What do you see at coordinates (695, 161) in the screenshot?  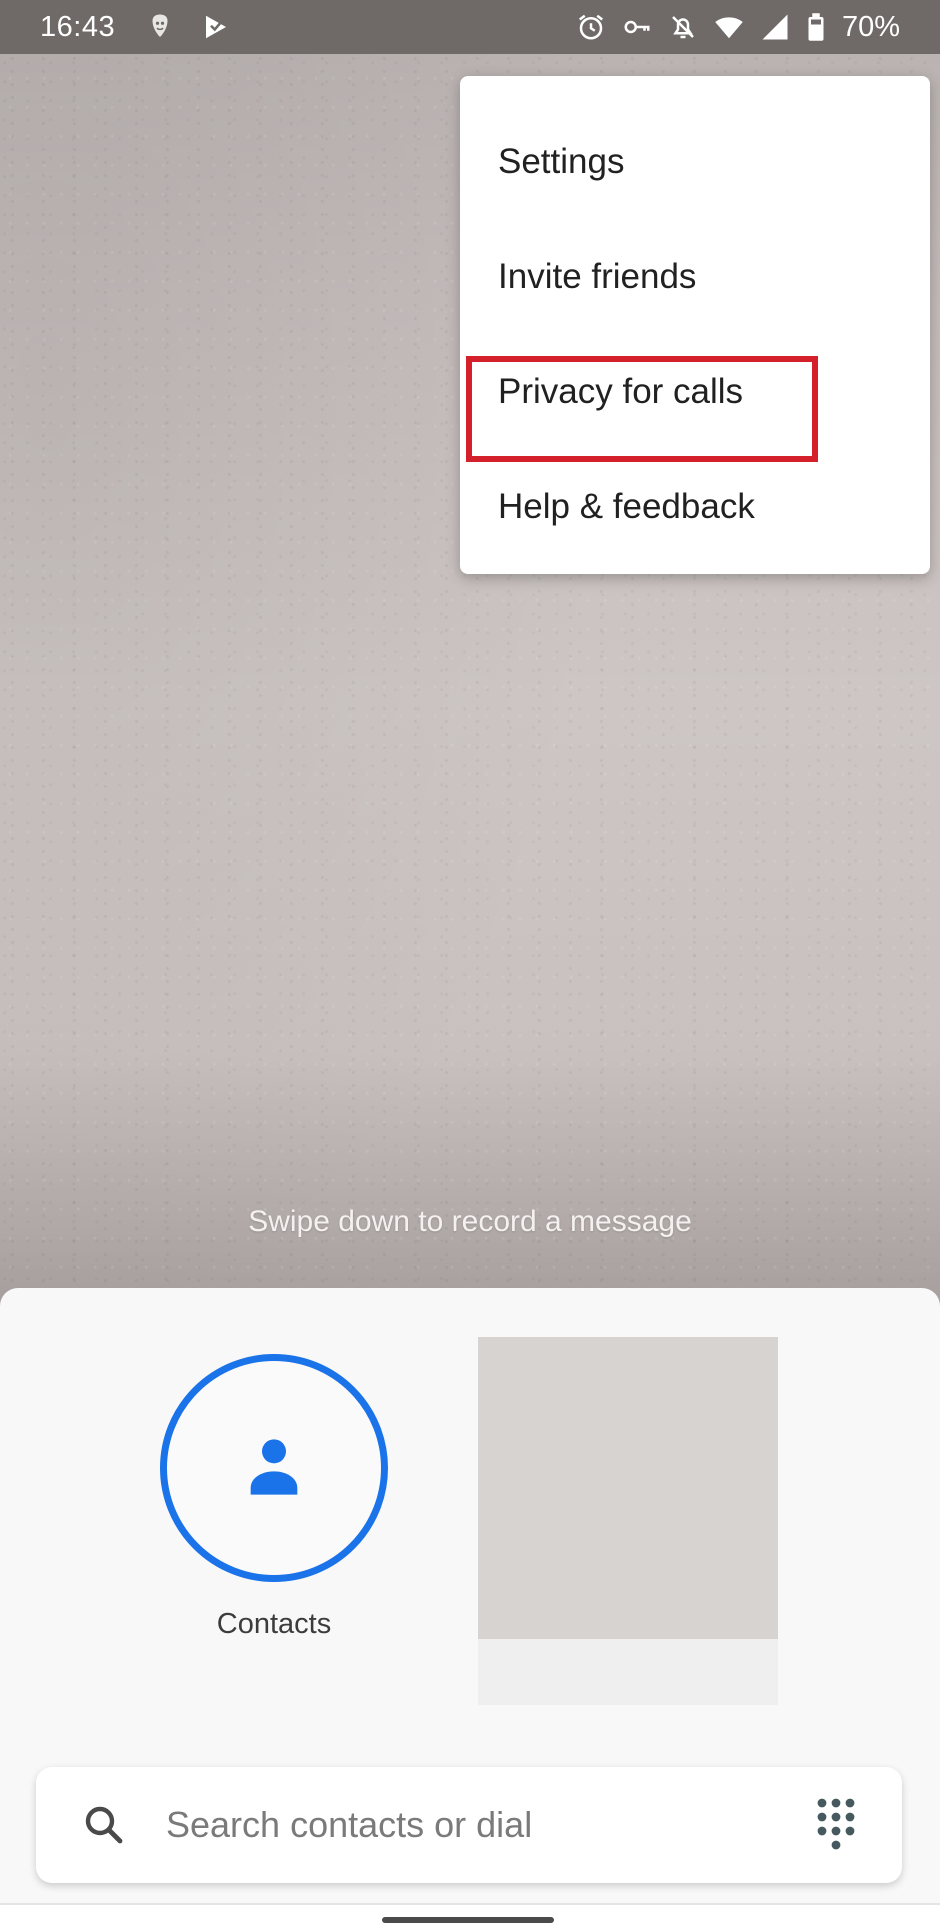 I see `menu-item-settings: Settings` at bounding box center [695, 161].